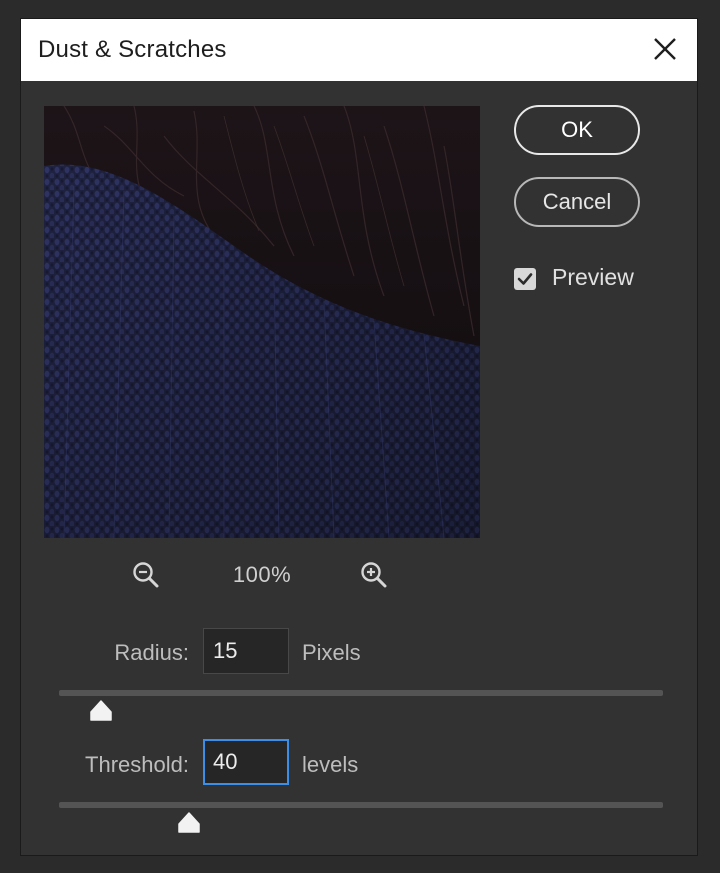 This screenshot has width=720, height=873. What do you see at coordinates (246, 762) in the screenshot?
I see `threshold-input: 40` at bounding box center [246, 762].